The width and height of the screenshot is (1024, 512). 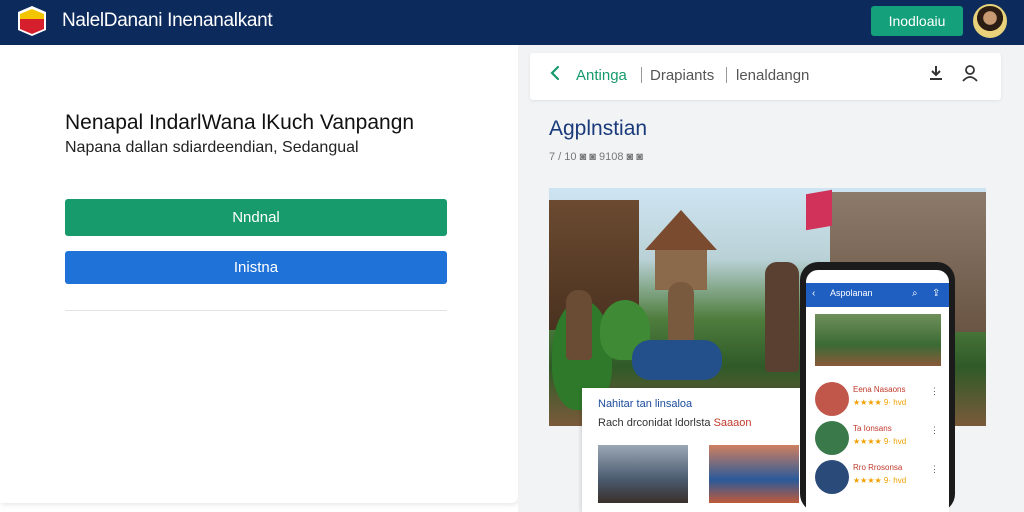 I want to click on phone-search-icon: ⌕, so click(x=915, y=293).